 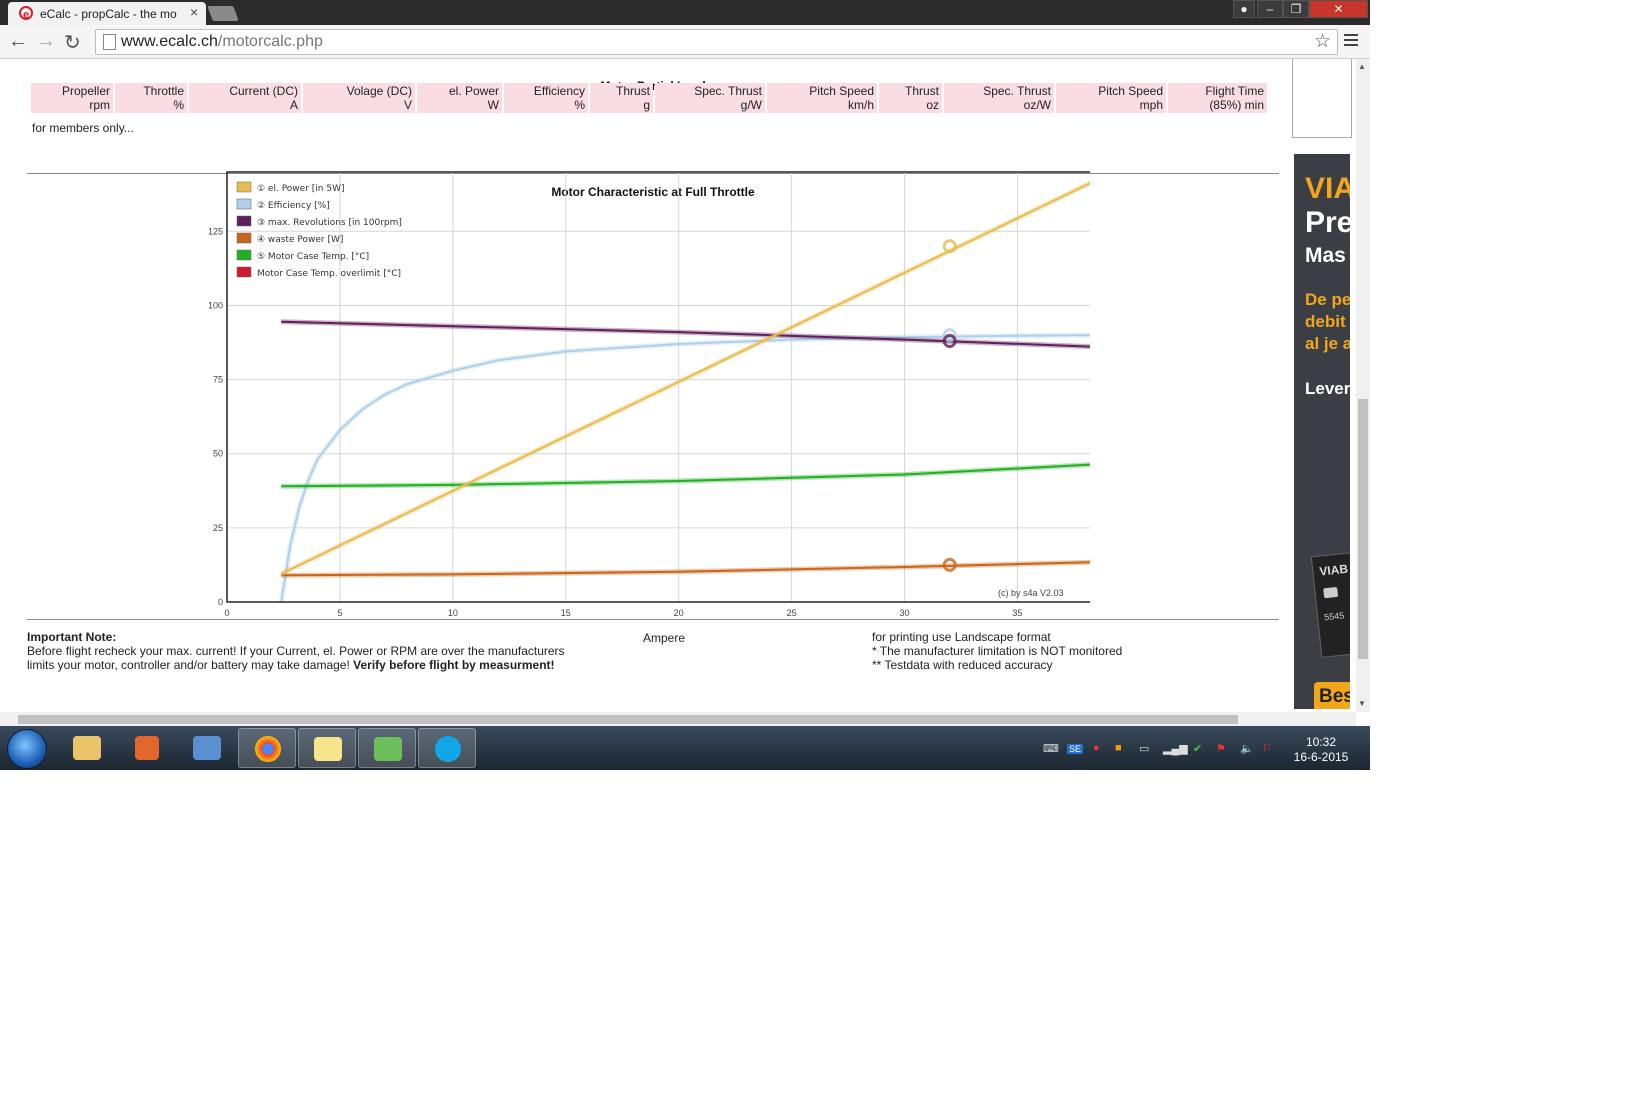 What do you see at coordinates (72, 637) in the screenshot?
I see `important-note-title: Important Note:` at bounding box center [72, 637].